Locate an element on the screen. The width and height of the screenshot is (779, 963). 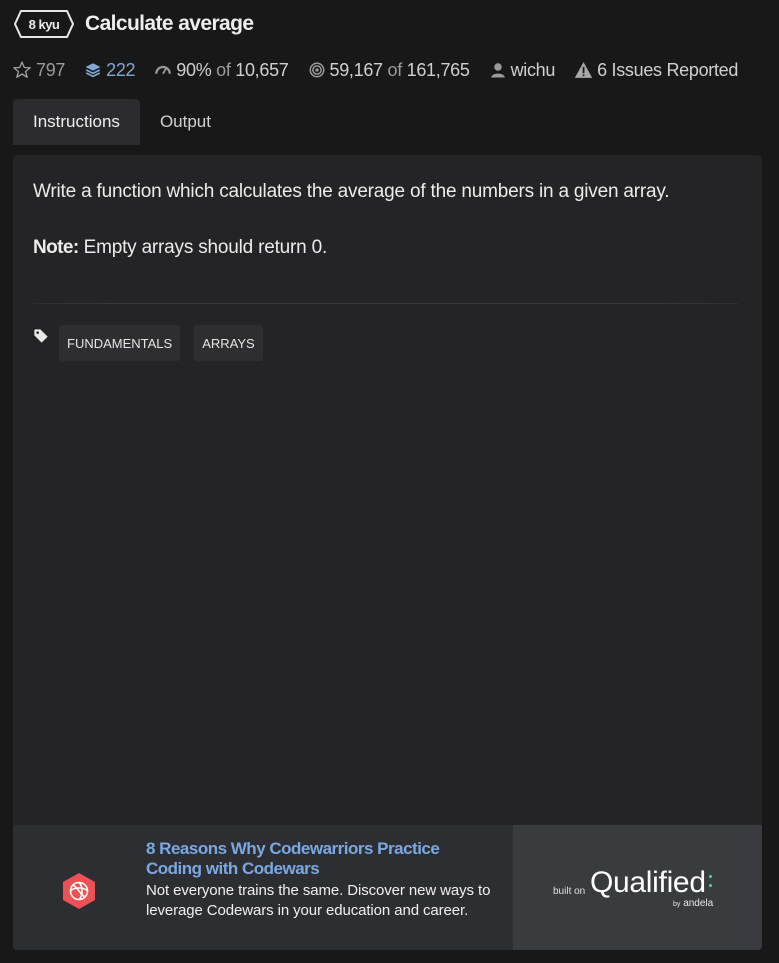
kata-title: Calculate average is located at coordinates (169, 23).